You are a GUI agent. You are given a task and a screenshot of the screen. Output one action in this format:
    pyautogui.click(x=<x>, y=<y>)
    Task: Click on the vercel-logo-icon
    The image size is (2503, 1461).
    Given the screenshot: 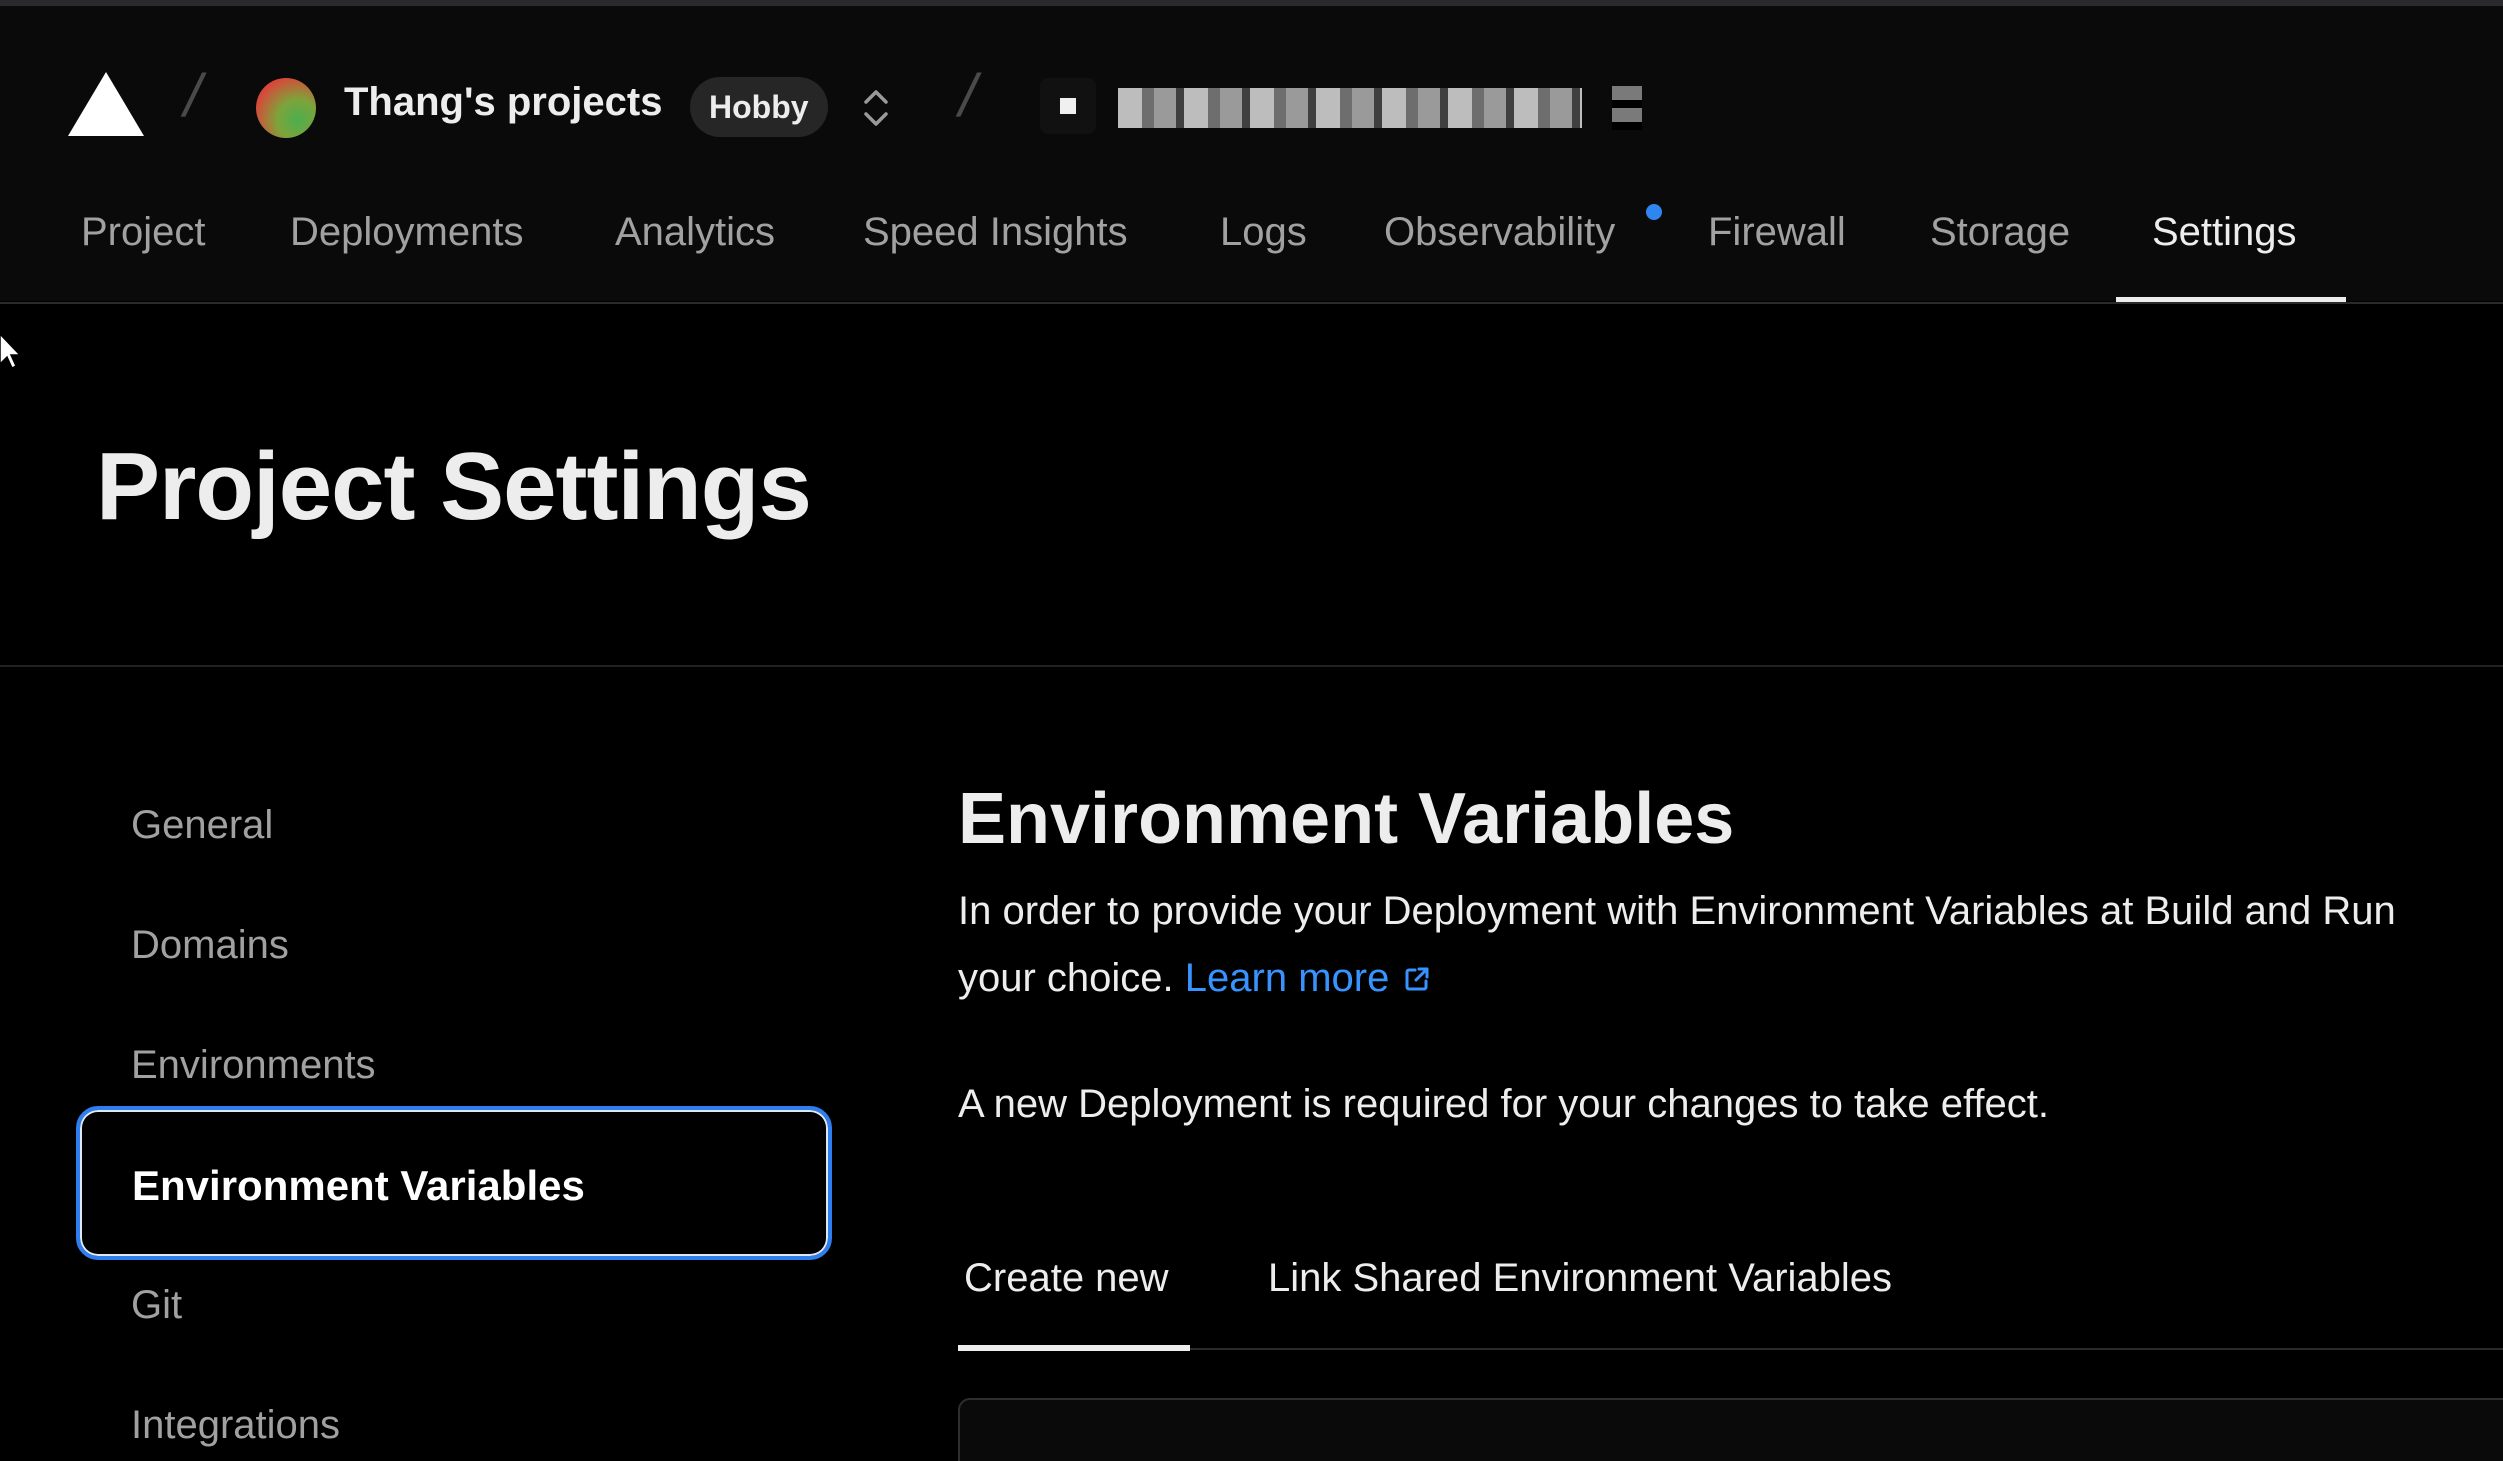 What is the action you would take?
    pyautogui.click(x=106, y=104)
    